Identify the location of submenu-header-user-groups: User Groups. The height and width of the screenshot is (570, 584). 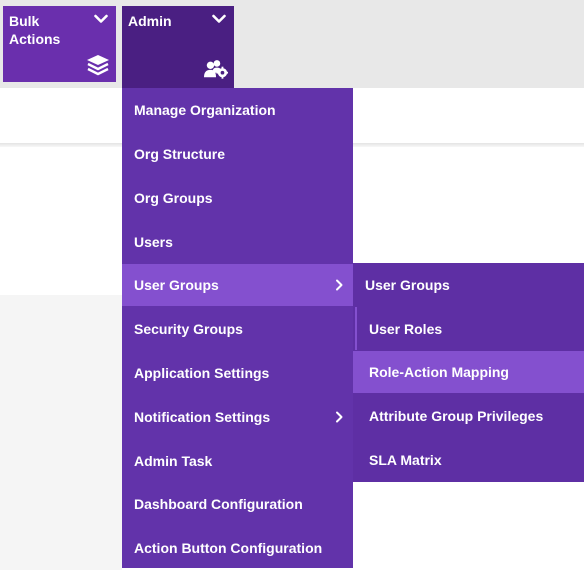
(468, 285).